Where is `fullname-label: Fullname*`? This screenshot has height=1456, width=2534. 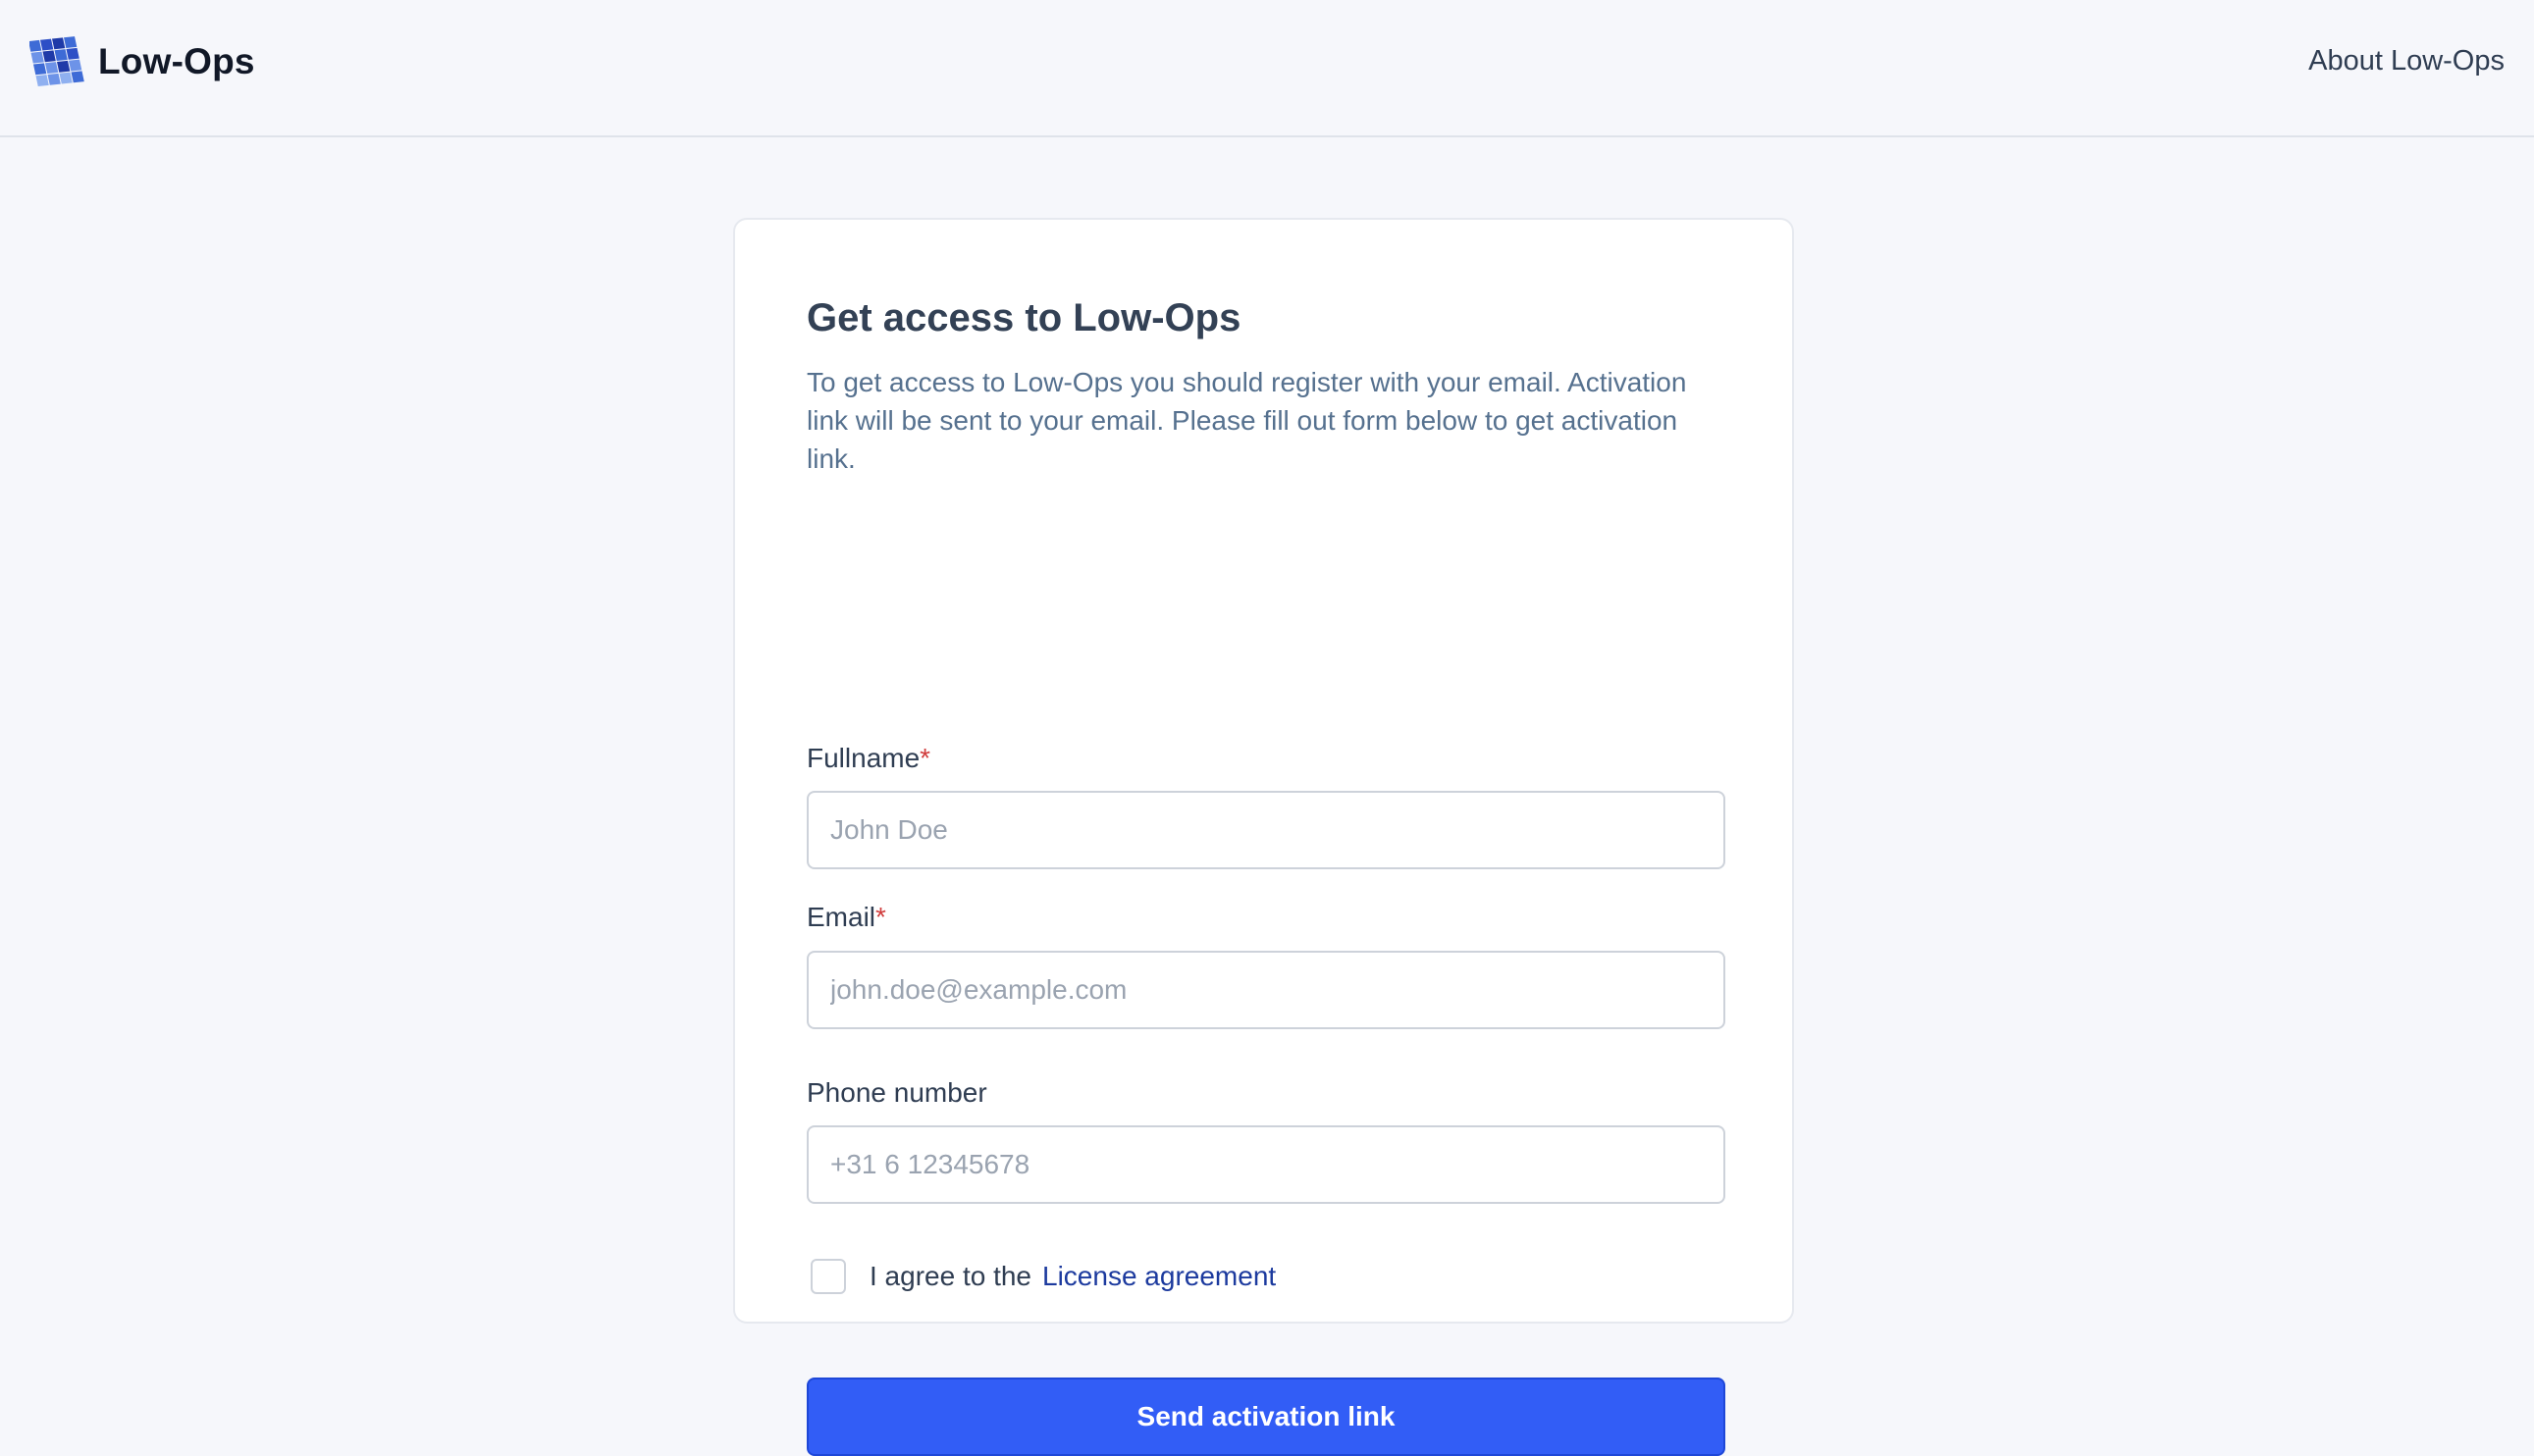
fullname-label: Fullname* is located at coordinates (869, 758).